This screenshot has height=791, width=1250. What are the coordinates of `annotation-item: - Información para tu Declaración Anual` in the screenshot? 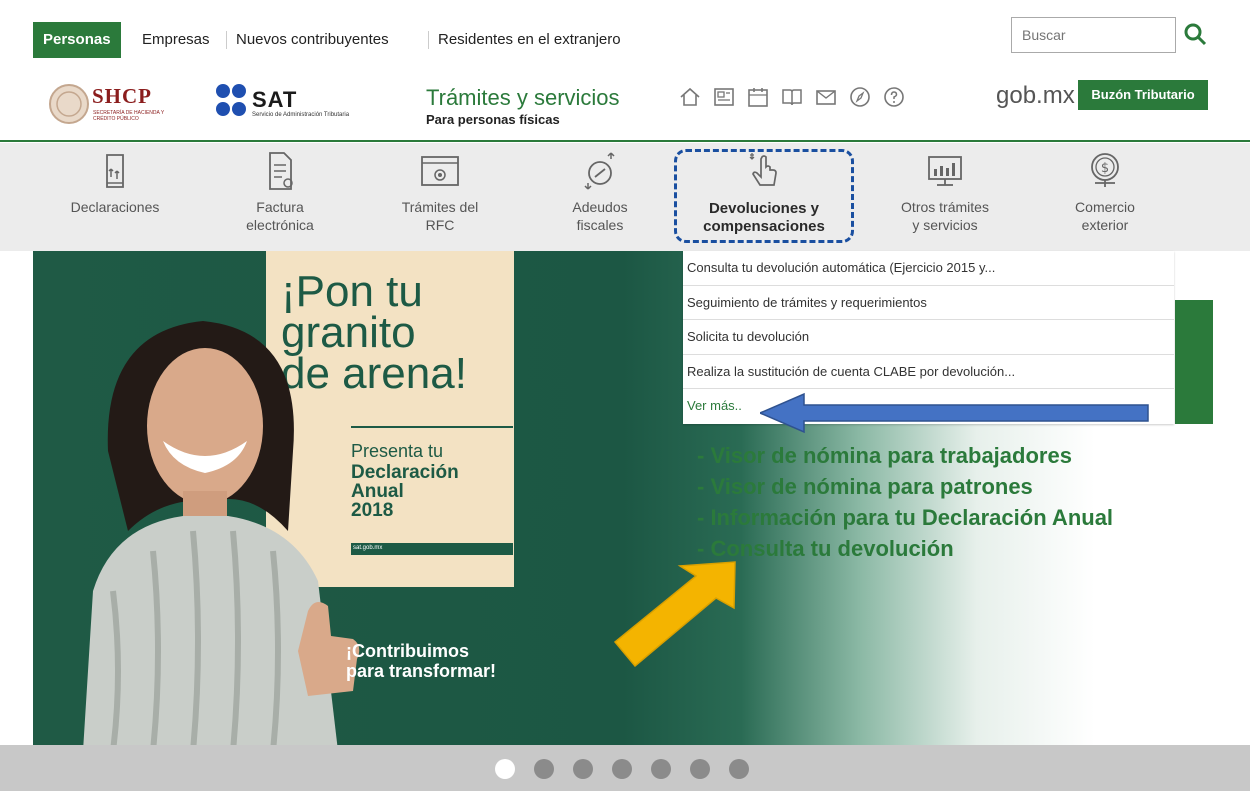 It's located at (905, 517).